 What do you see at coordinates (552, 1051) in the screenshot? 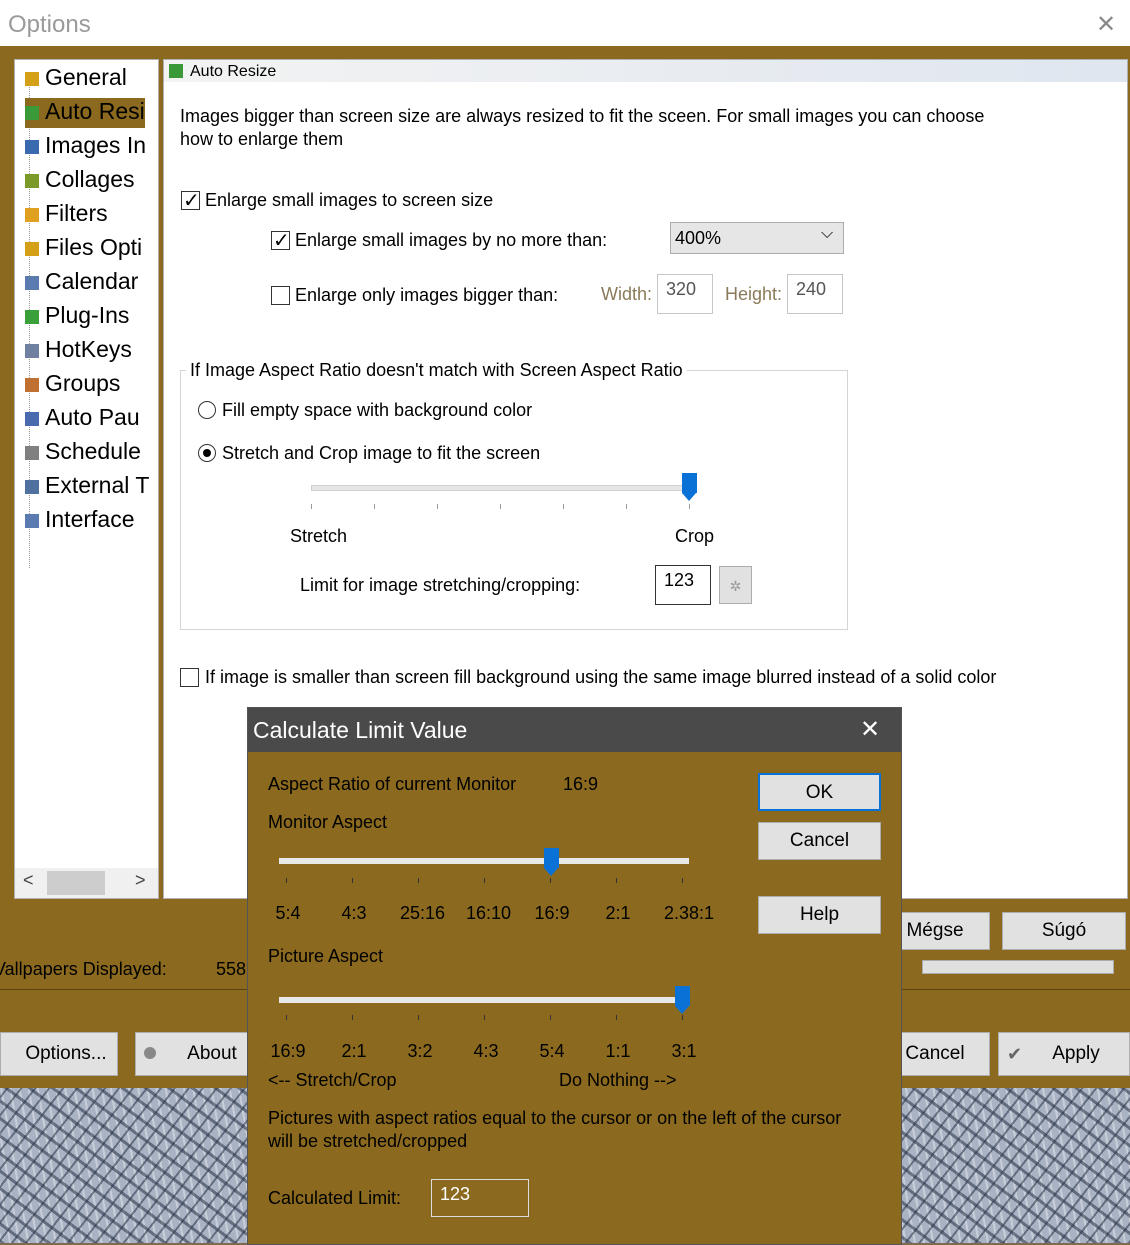
I see `slider-tick-label: 5:4` at bounding box center [552, 1051].